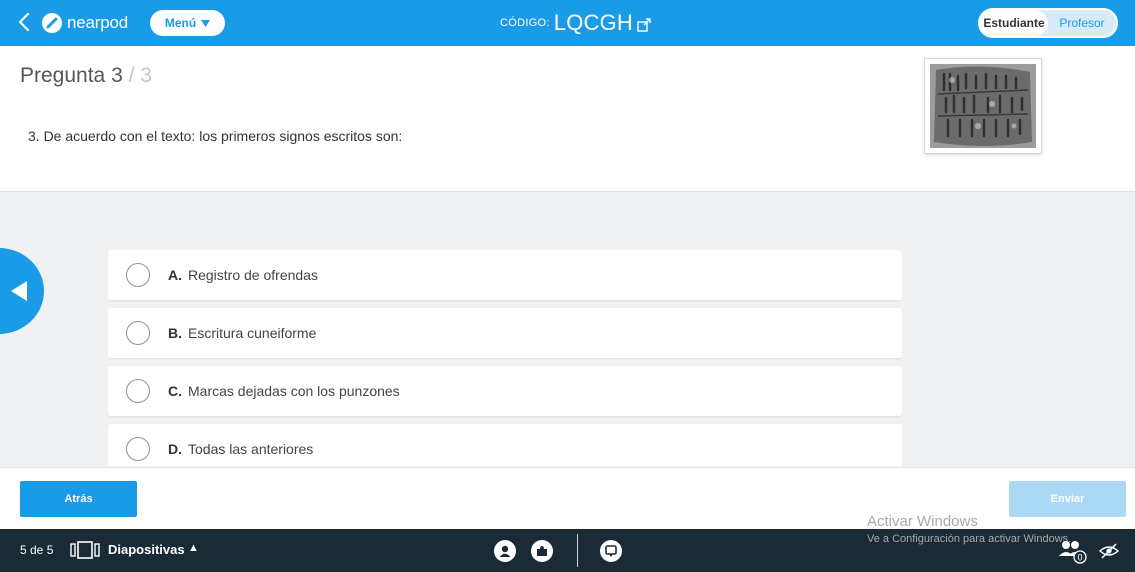  I want to click on question-image, so click(983, 106).